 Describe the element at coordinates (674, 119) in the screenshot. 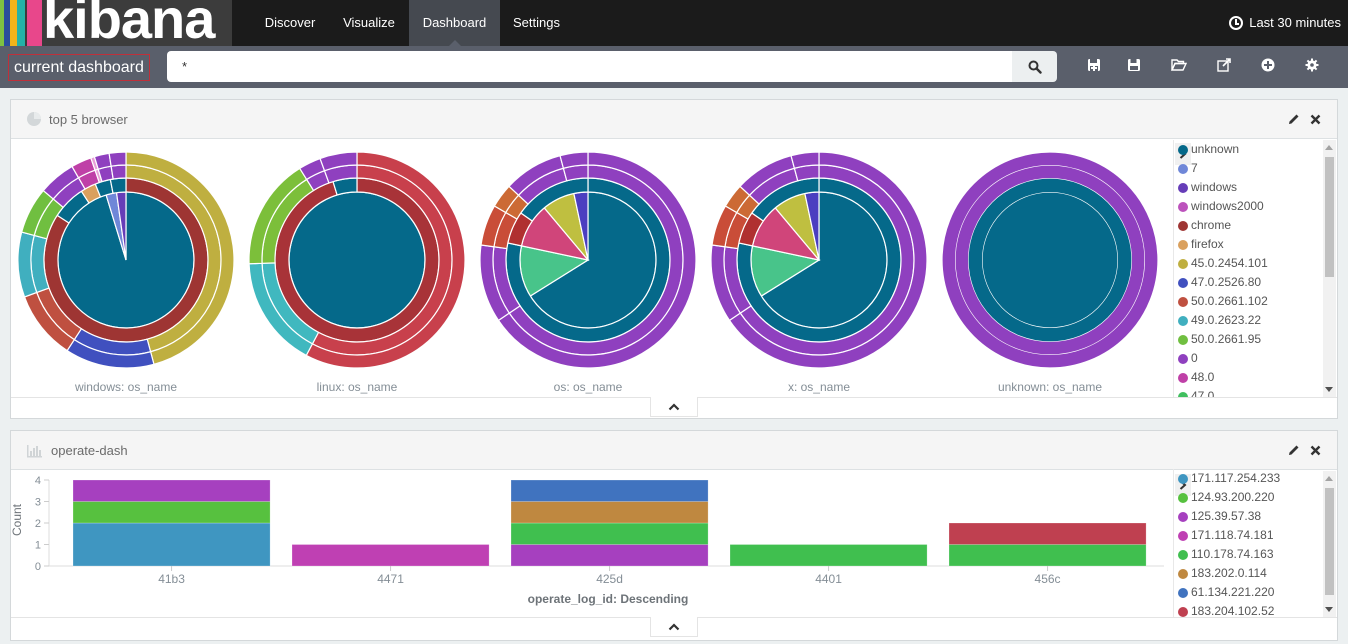

I see `panel-header: top 5 browser` at that location.